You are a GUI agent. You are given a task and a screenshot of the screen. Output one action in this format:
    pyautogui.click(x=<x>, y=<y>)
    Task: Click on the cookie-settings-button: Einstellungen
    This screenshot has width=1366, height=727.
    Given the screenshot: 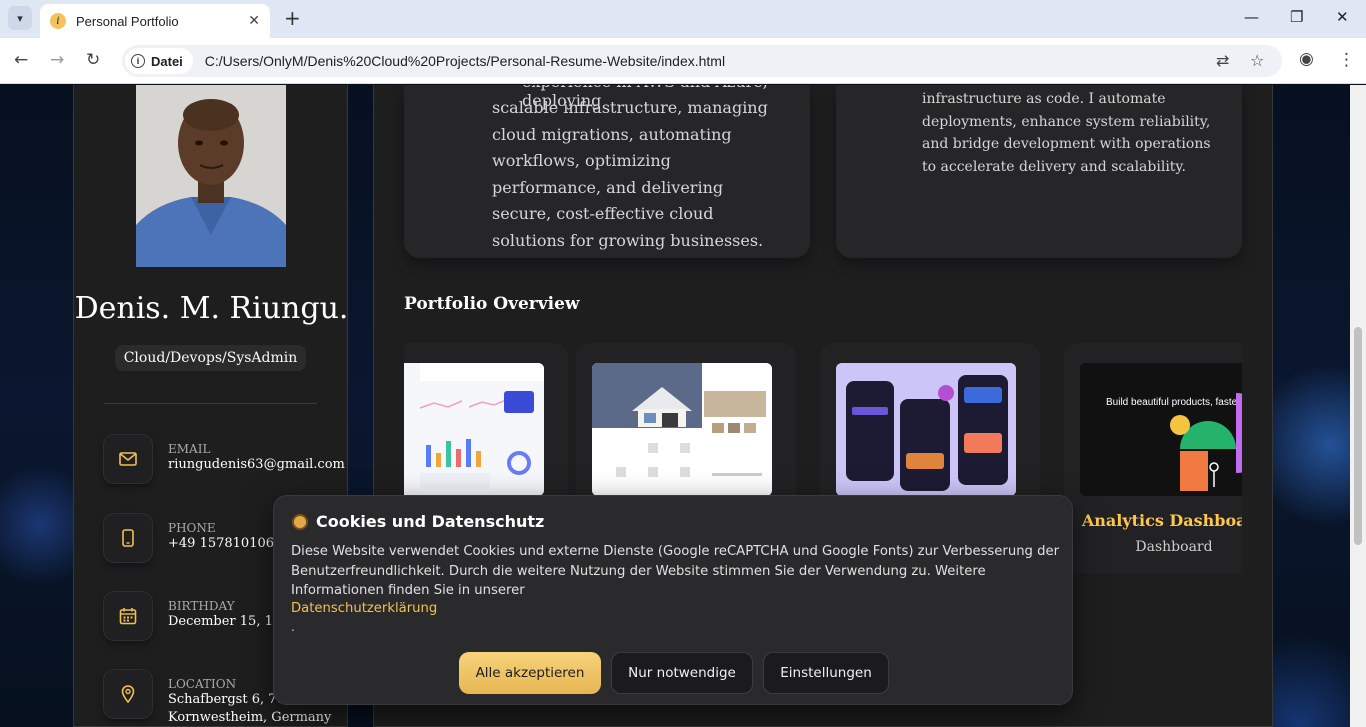 What is the action you would take?
    pyautogui.click(x=826, y=673)
    